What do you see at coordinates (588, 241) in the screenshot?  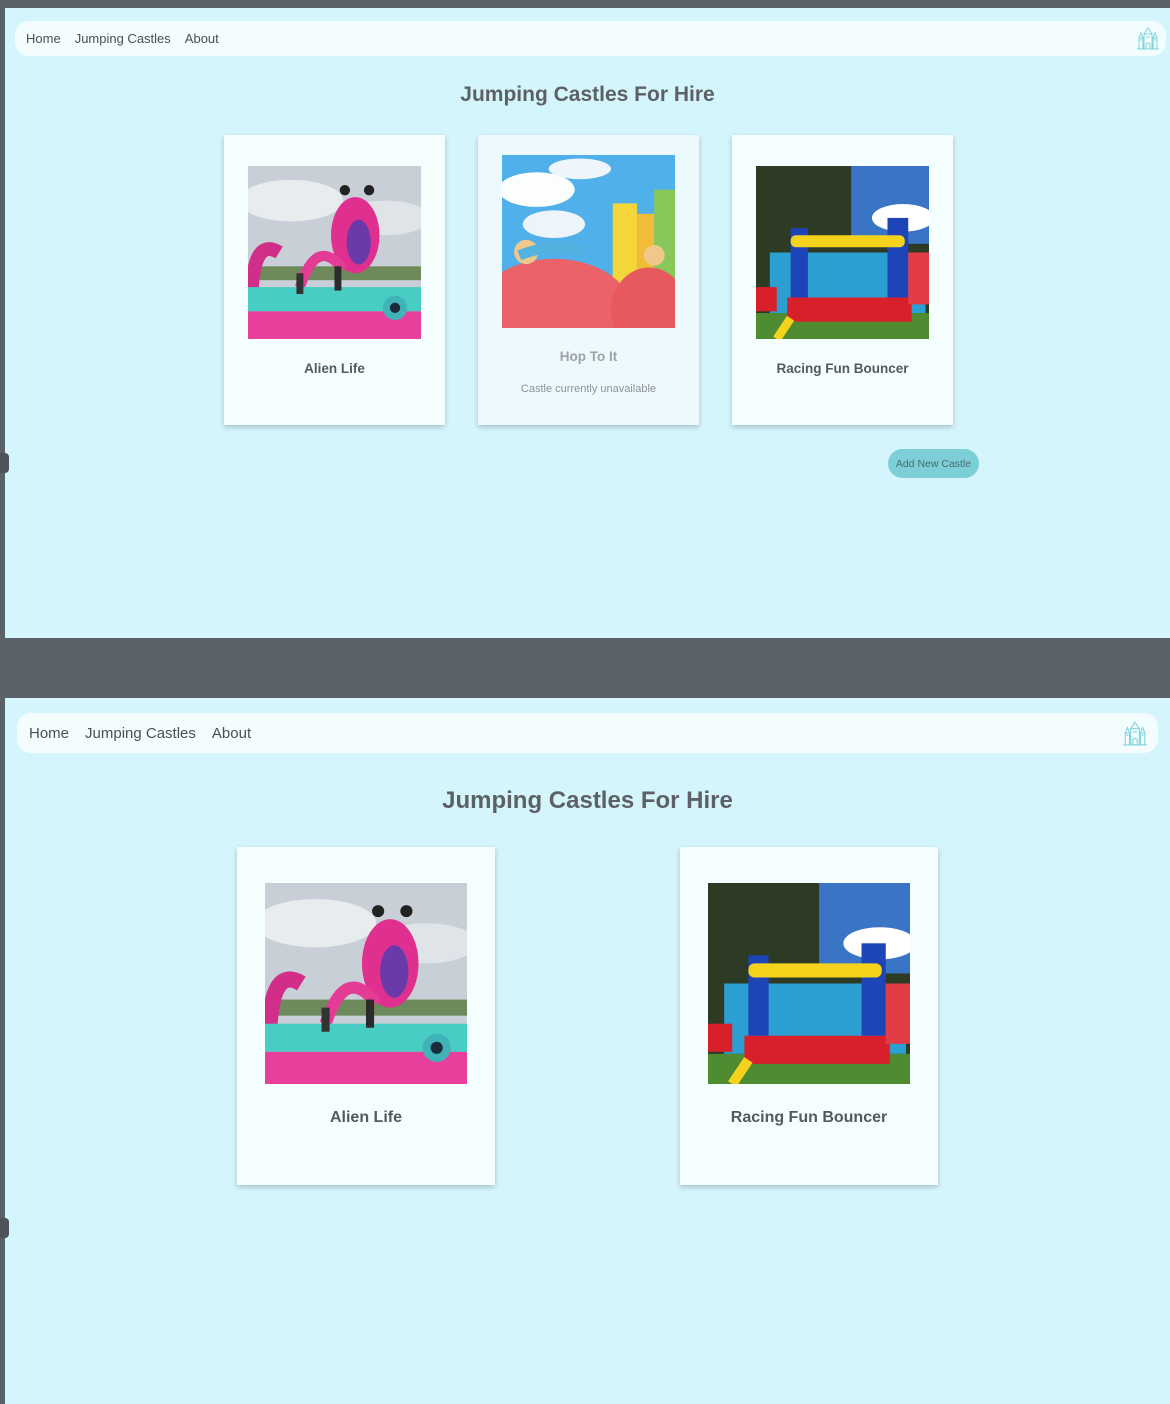 I see `castle-image-hop-to-it` at bounding box center [588, 241].